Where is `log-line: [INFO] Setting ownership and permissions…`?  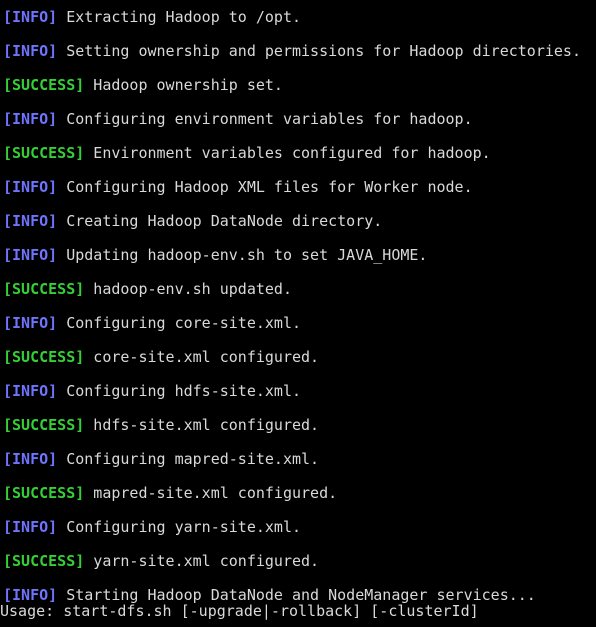 log-line: [INFO] Setting ownership and permissions… is located at coordinates (292, 51).